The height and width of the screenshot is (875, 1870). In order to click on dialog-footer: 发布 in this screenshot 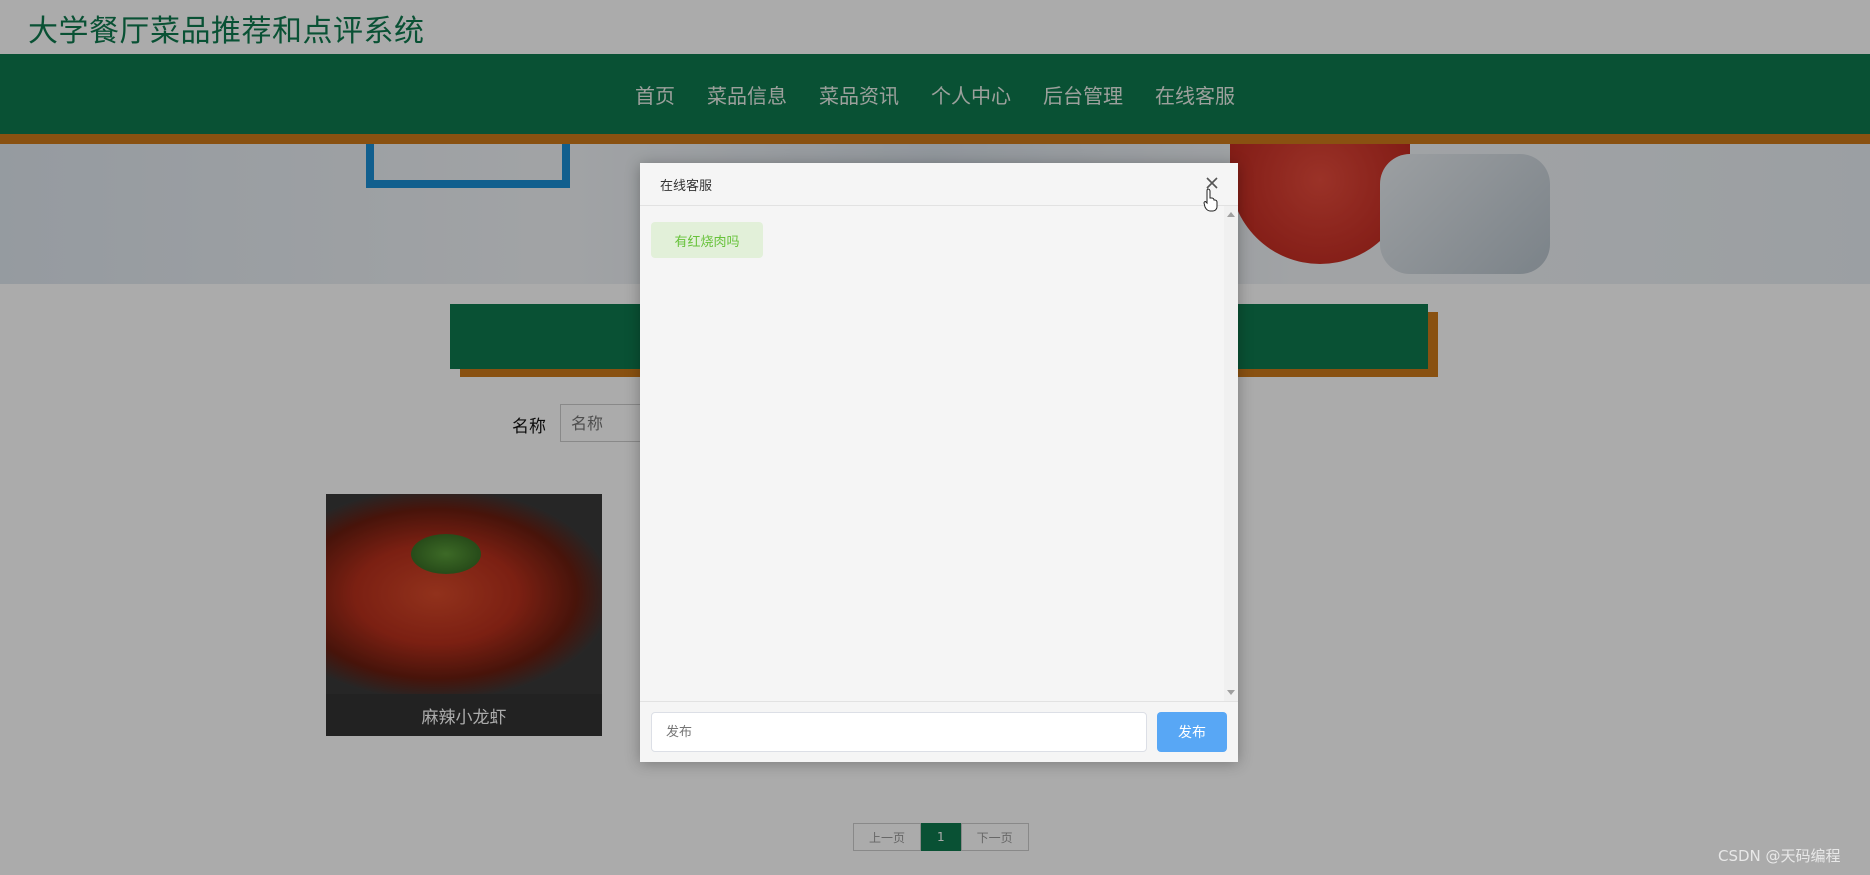, I will do `click(939, 731)`.